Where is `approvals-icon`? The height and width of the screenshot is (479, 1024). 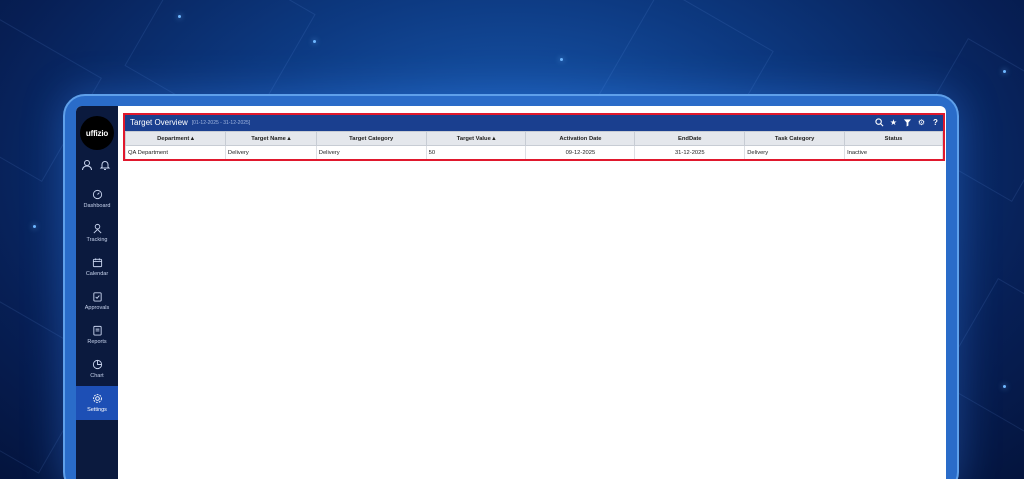 approvals-icon is located at coordinates (97, 297).